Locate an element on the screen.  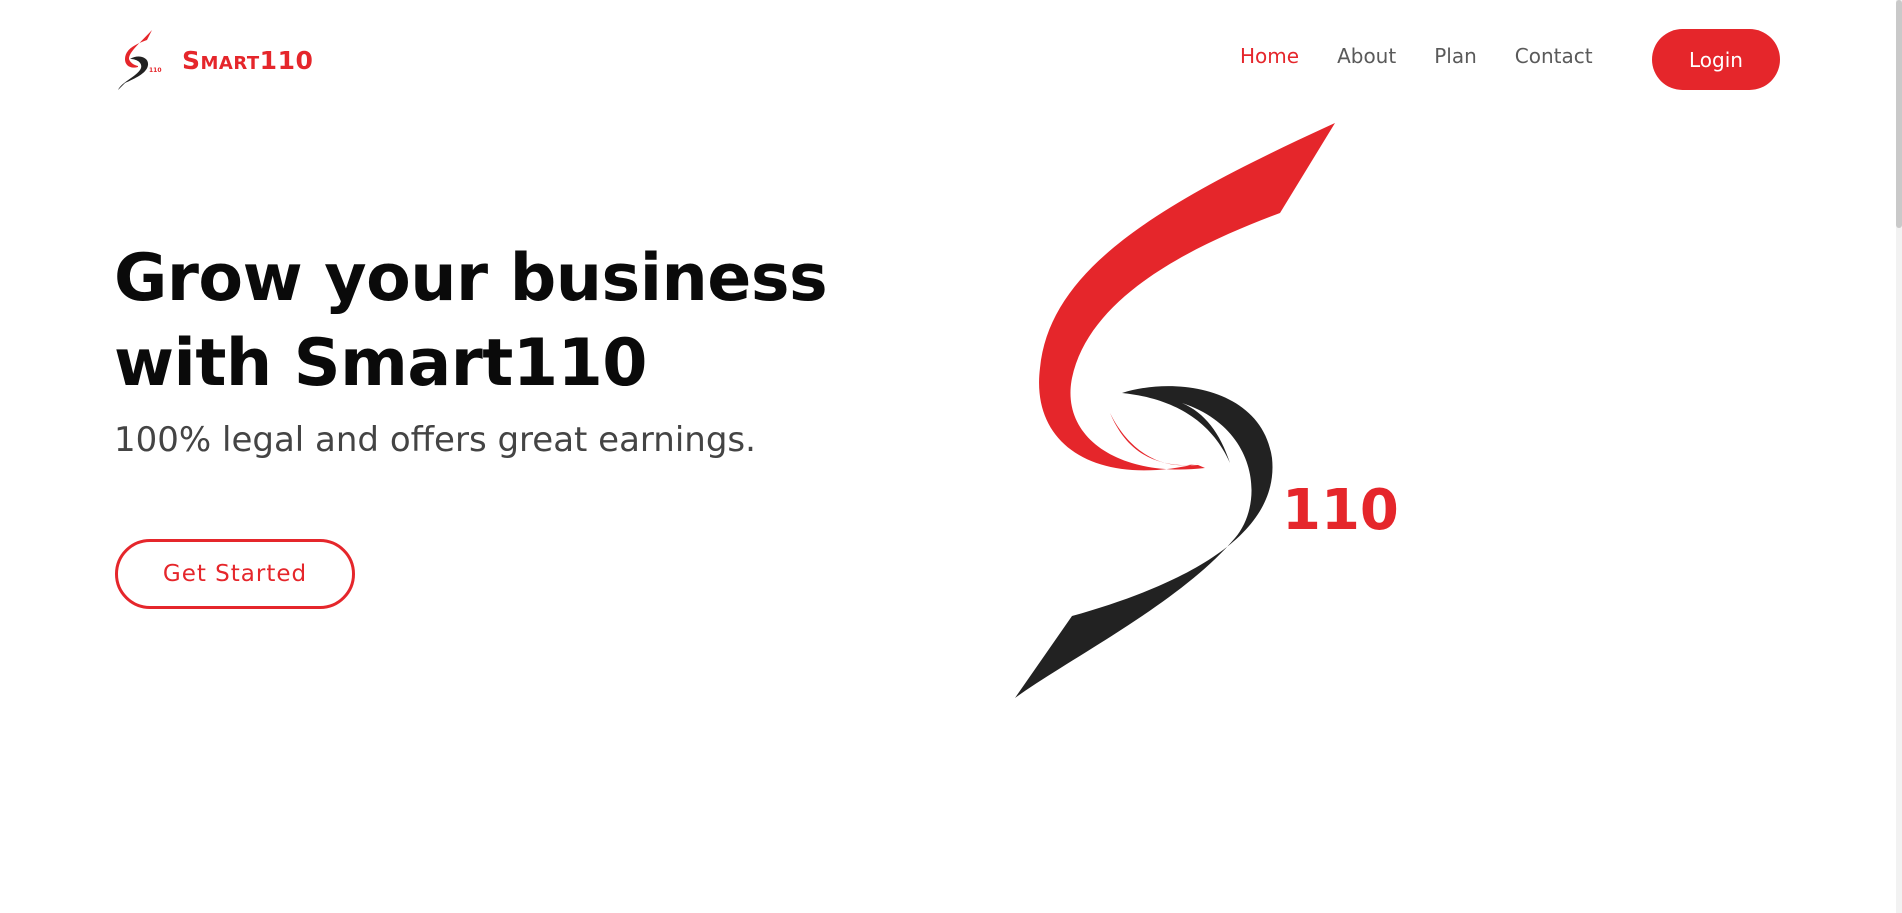
smart110-logo-icon: 110 is located at coordinates (140, 60).